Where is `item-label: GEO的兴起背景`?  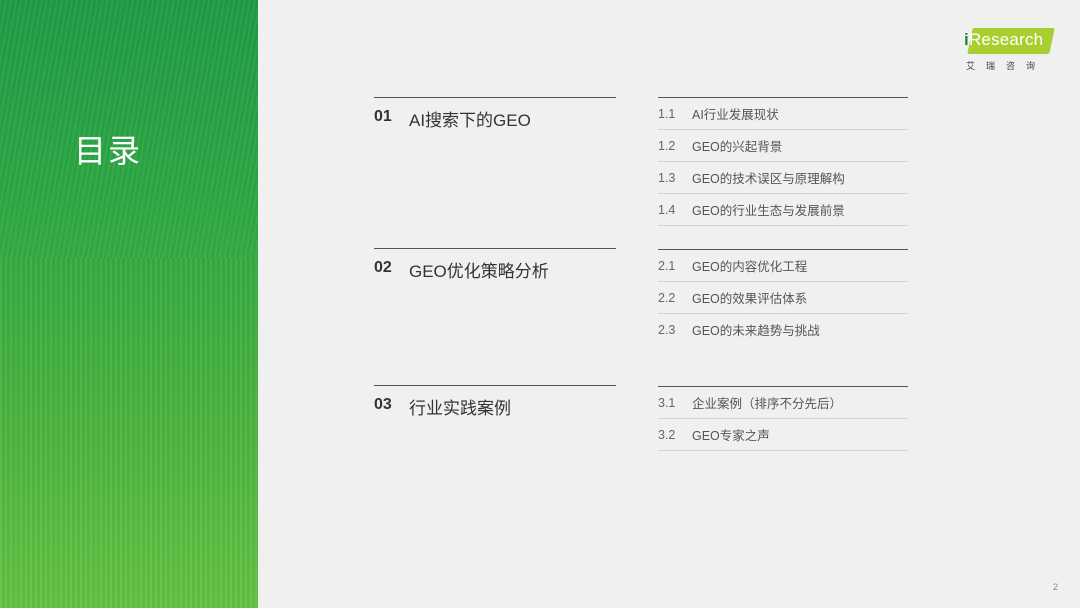 item-label: GEO的兴起背景 is located at coordinates (737, 147).